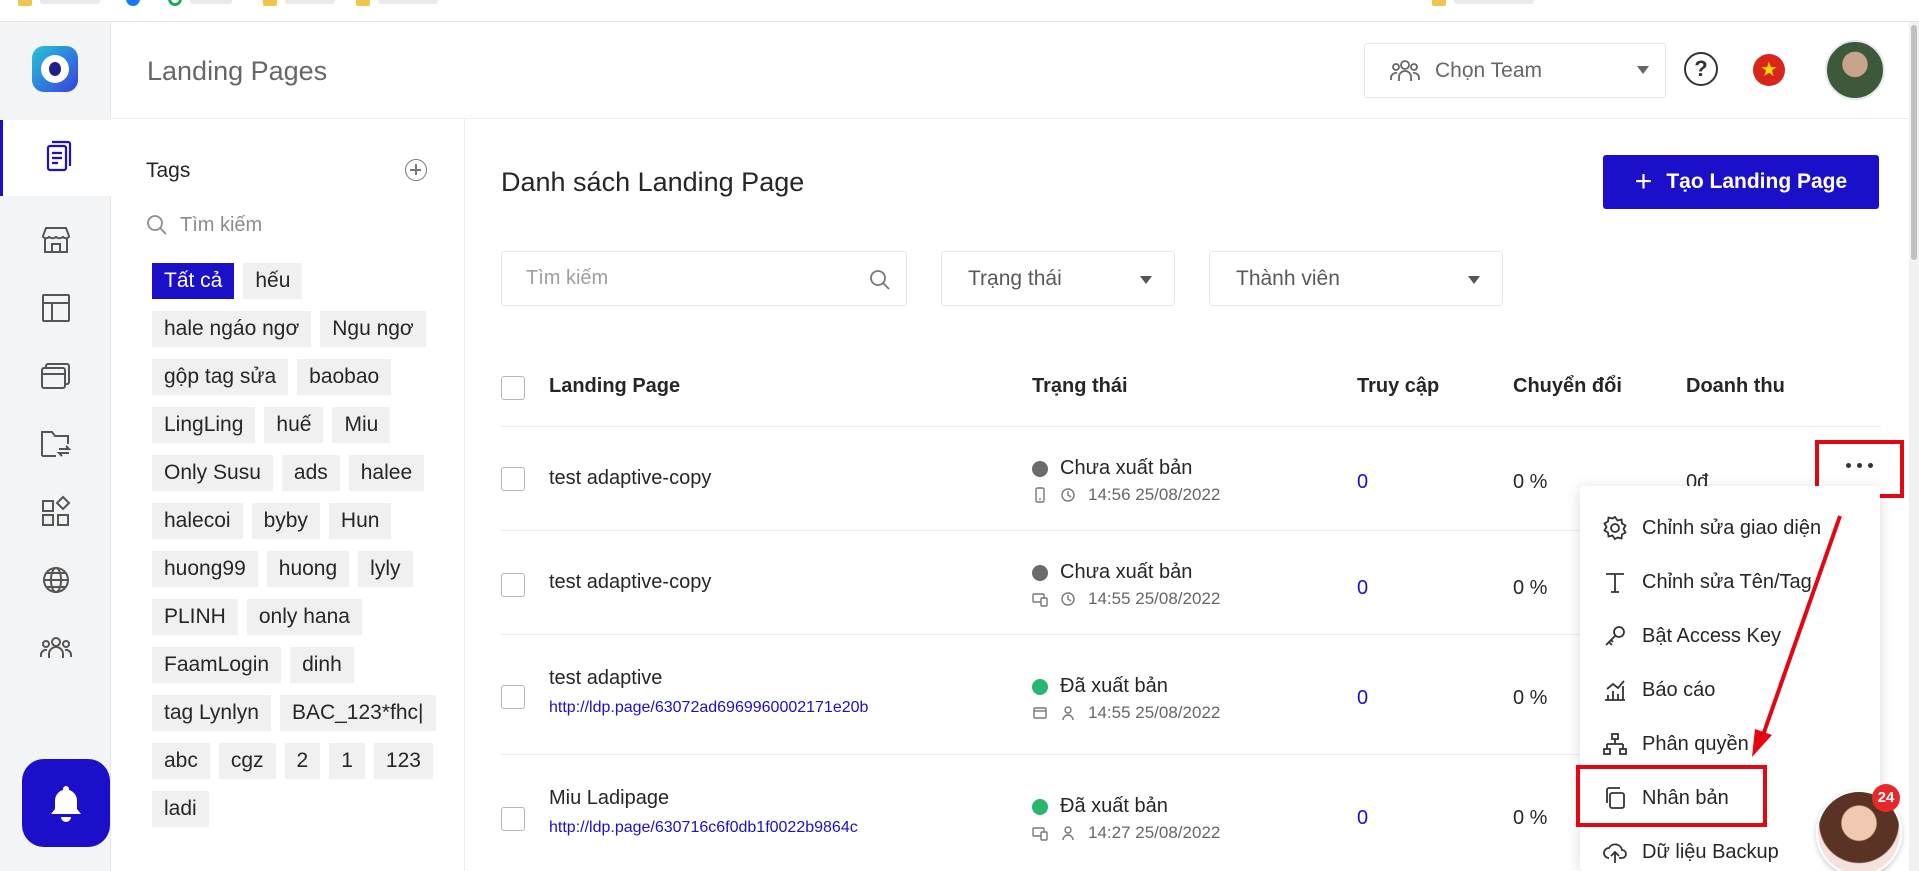  What do you see at coordinates (1658, 690) in the screenshot?
I see `menu-item-report: Báo cáo` at bounding box center [1658, 690].